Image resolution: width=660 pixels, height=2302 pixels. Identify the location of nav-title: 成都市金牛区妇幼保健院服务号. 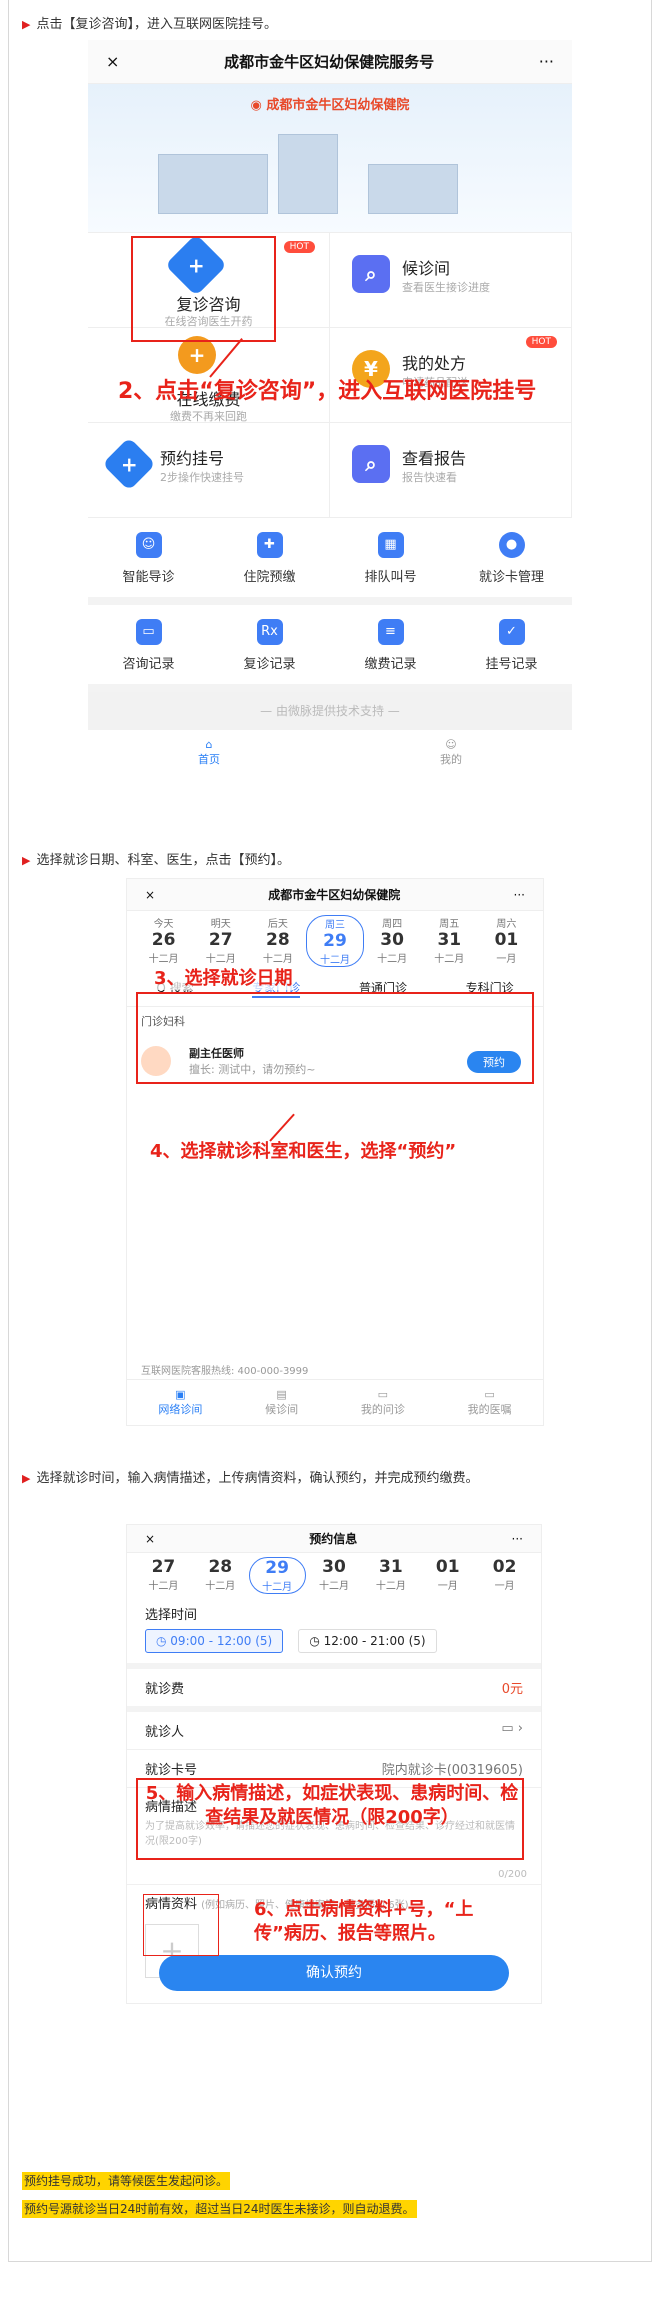
(329, 62).